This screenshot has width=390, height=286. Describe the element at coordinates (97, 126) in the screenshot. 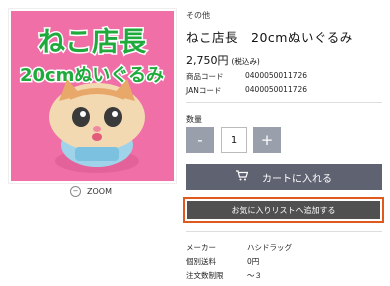

I see `cat-plush-illustration` at that location.